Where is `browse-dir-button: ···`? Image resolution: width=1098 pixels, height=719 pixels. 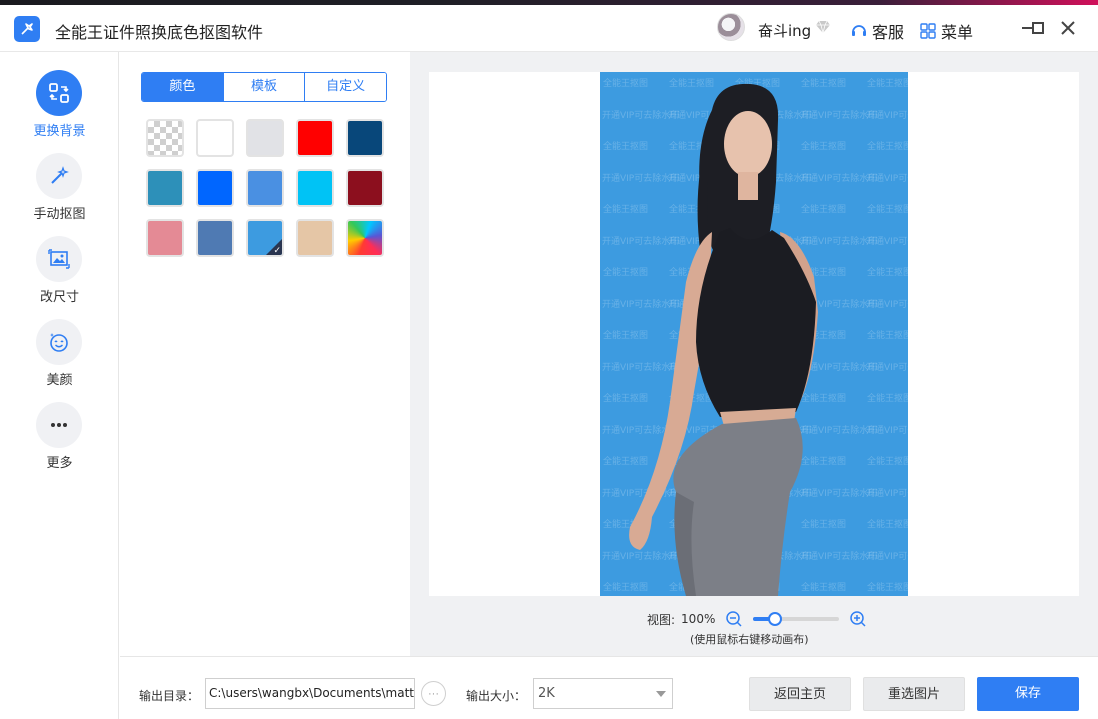
browse-dir-button: ··· is located at coordinates (433, 693).